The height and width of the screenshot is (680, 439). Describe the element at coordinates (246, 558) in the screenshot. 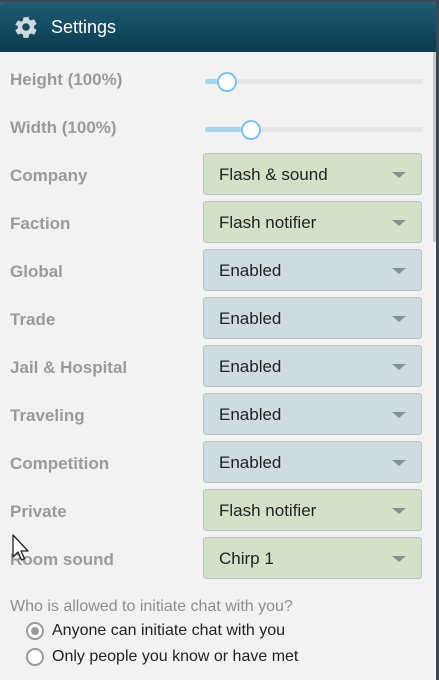

I see `select-value: Chirp 1` at that location.